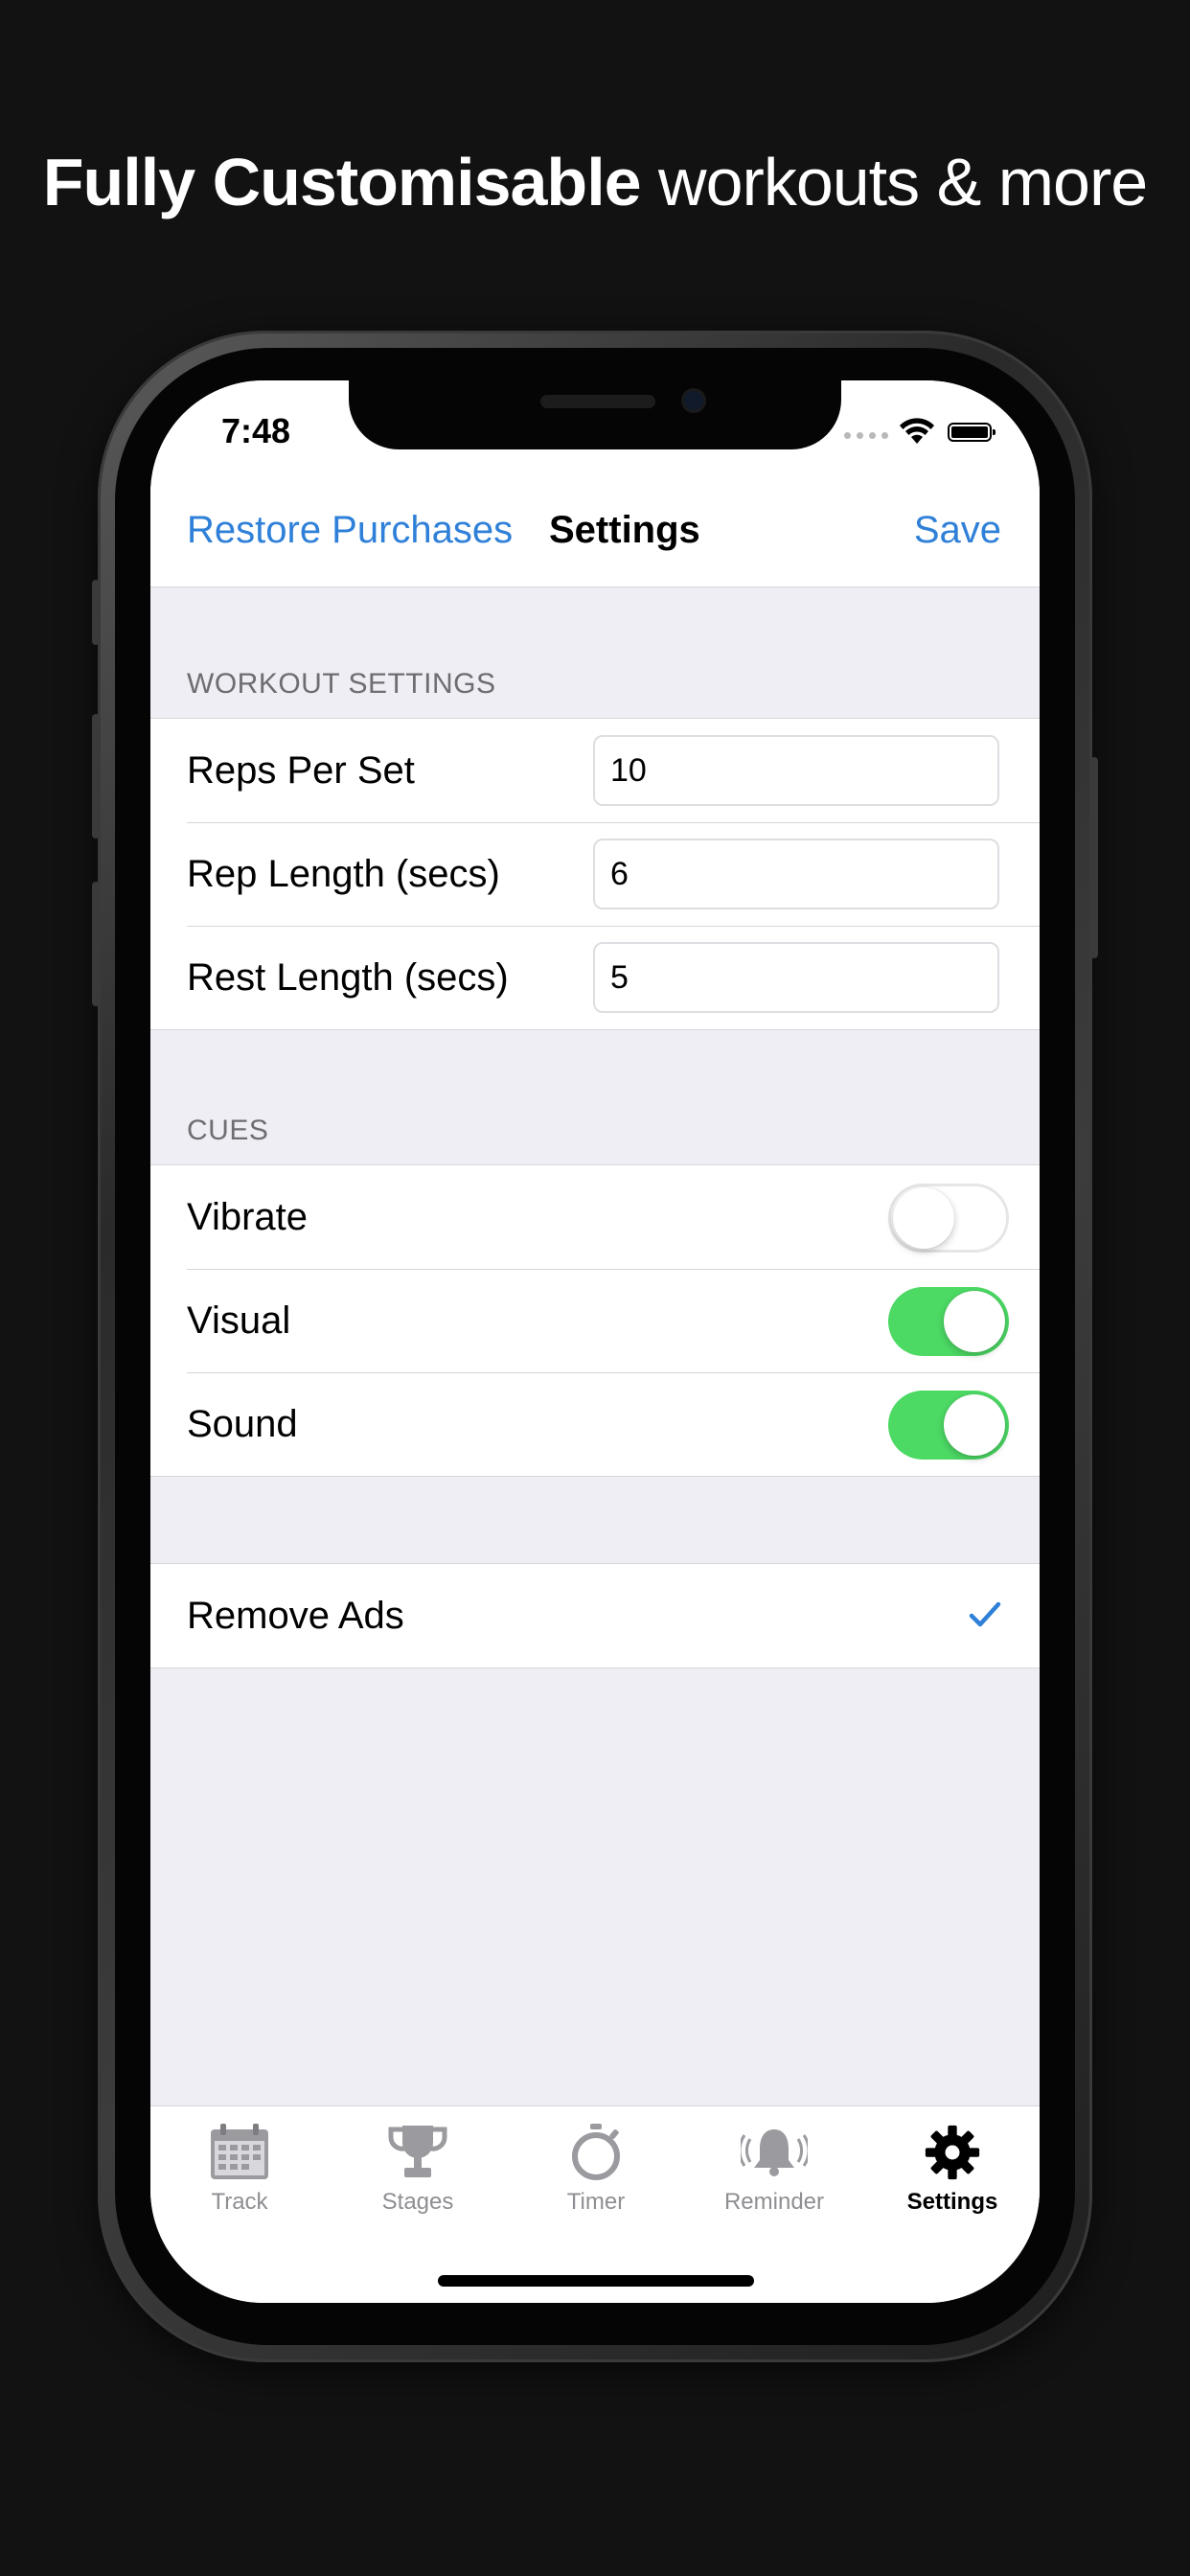  I want to click on visual-toggle, so click(949, 1321).